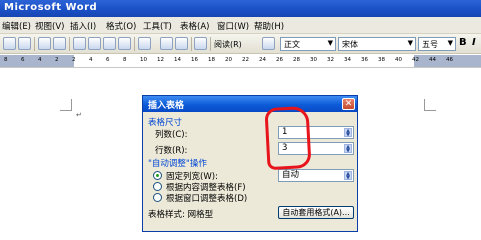 Image resolution: width=481 pixels, height=240 pixels. What do you see at coordinates (49, 26) in the screenshot?
I see `menu-view: 视图(V)` at bounding box center [49, 26].